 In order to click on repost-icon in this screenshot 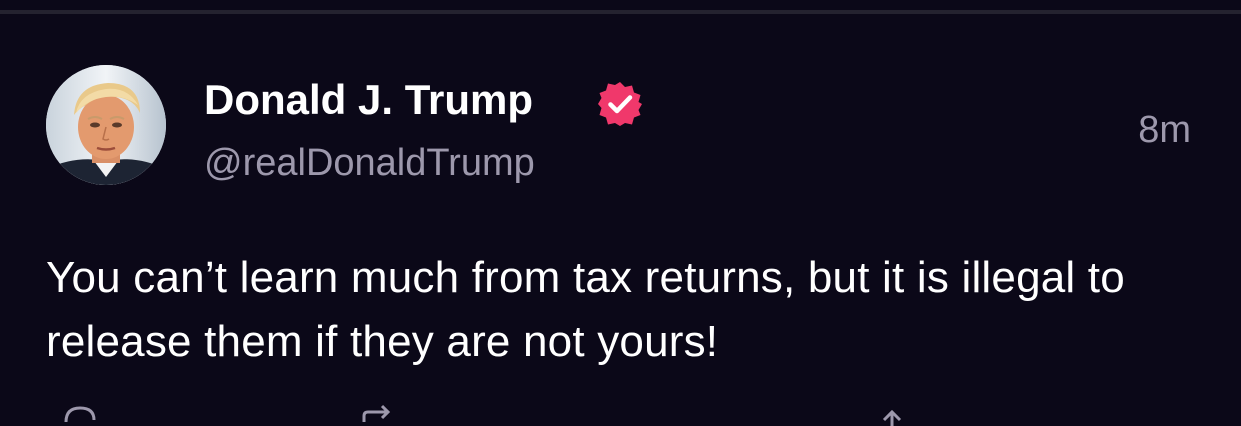, I will do `click(376, 414)`.